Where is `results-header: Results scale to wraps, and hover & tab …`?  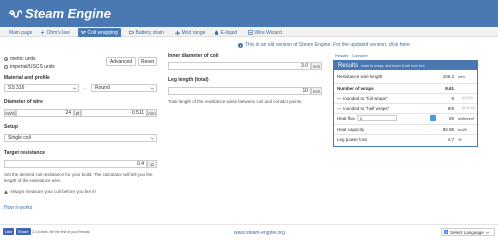 results-header: Results scale to wraps, and hover & tab … is located at coordinates (405, 65).